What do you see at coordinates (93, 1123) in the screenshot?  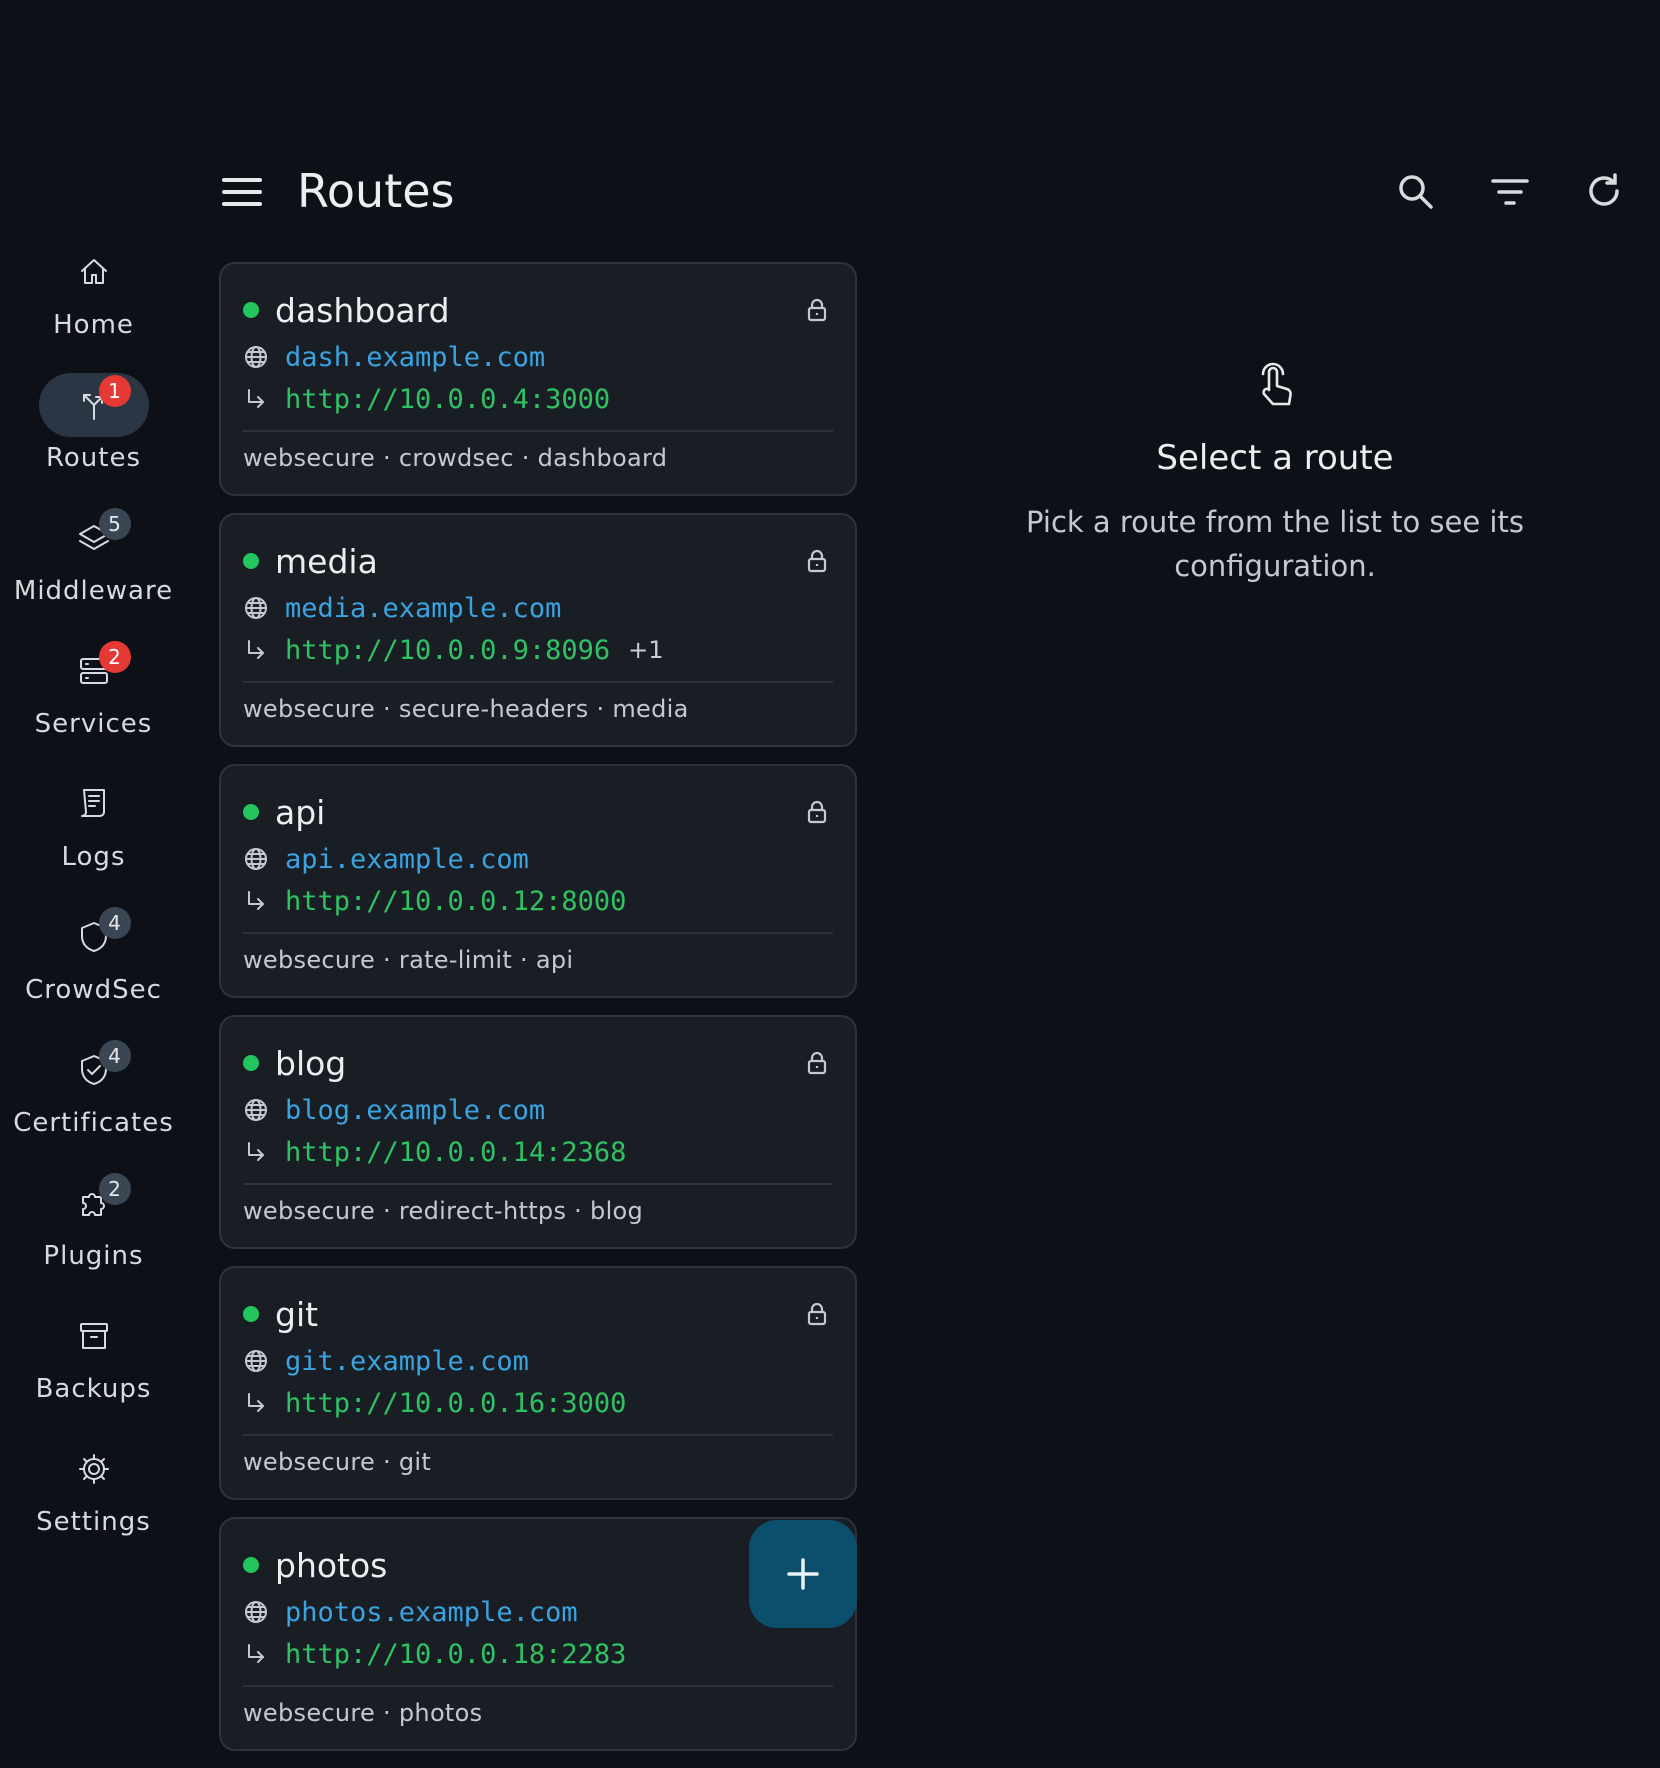 I see `nav-label: Certificates` at bounding box center [93, 1123].